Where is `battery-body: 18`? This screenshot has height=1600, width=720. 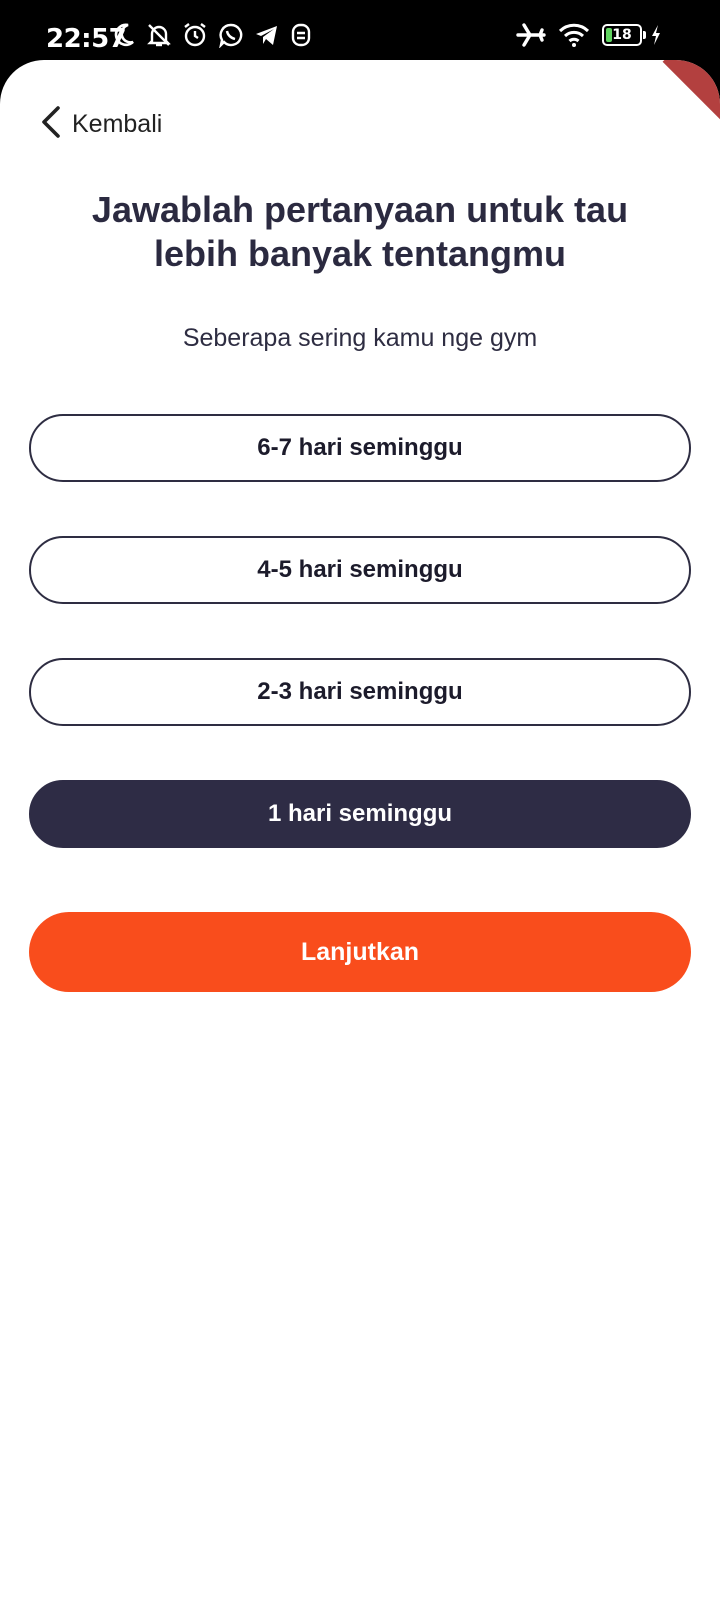 battery-body: 18 is located at coordinates (622, 35).